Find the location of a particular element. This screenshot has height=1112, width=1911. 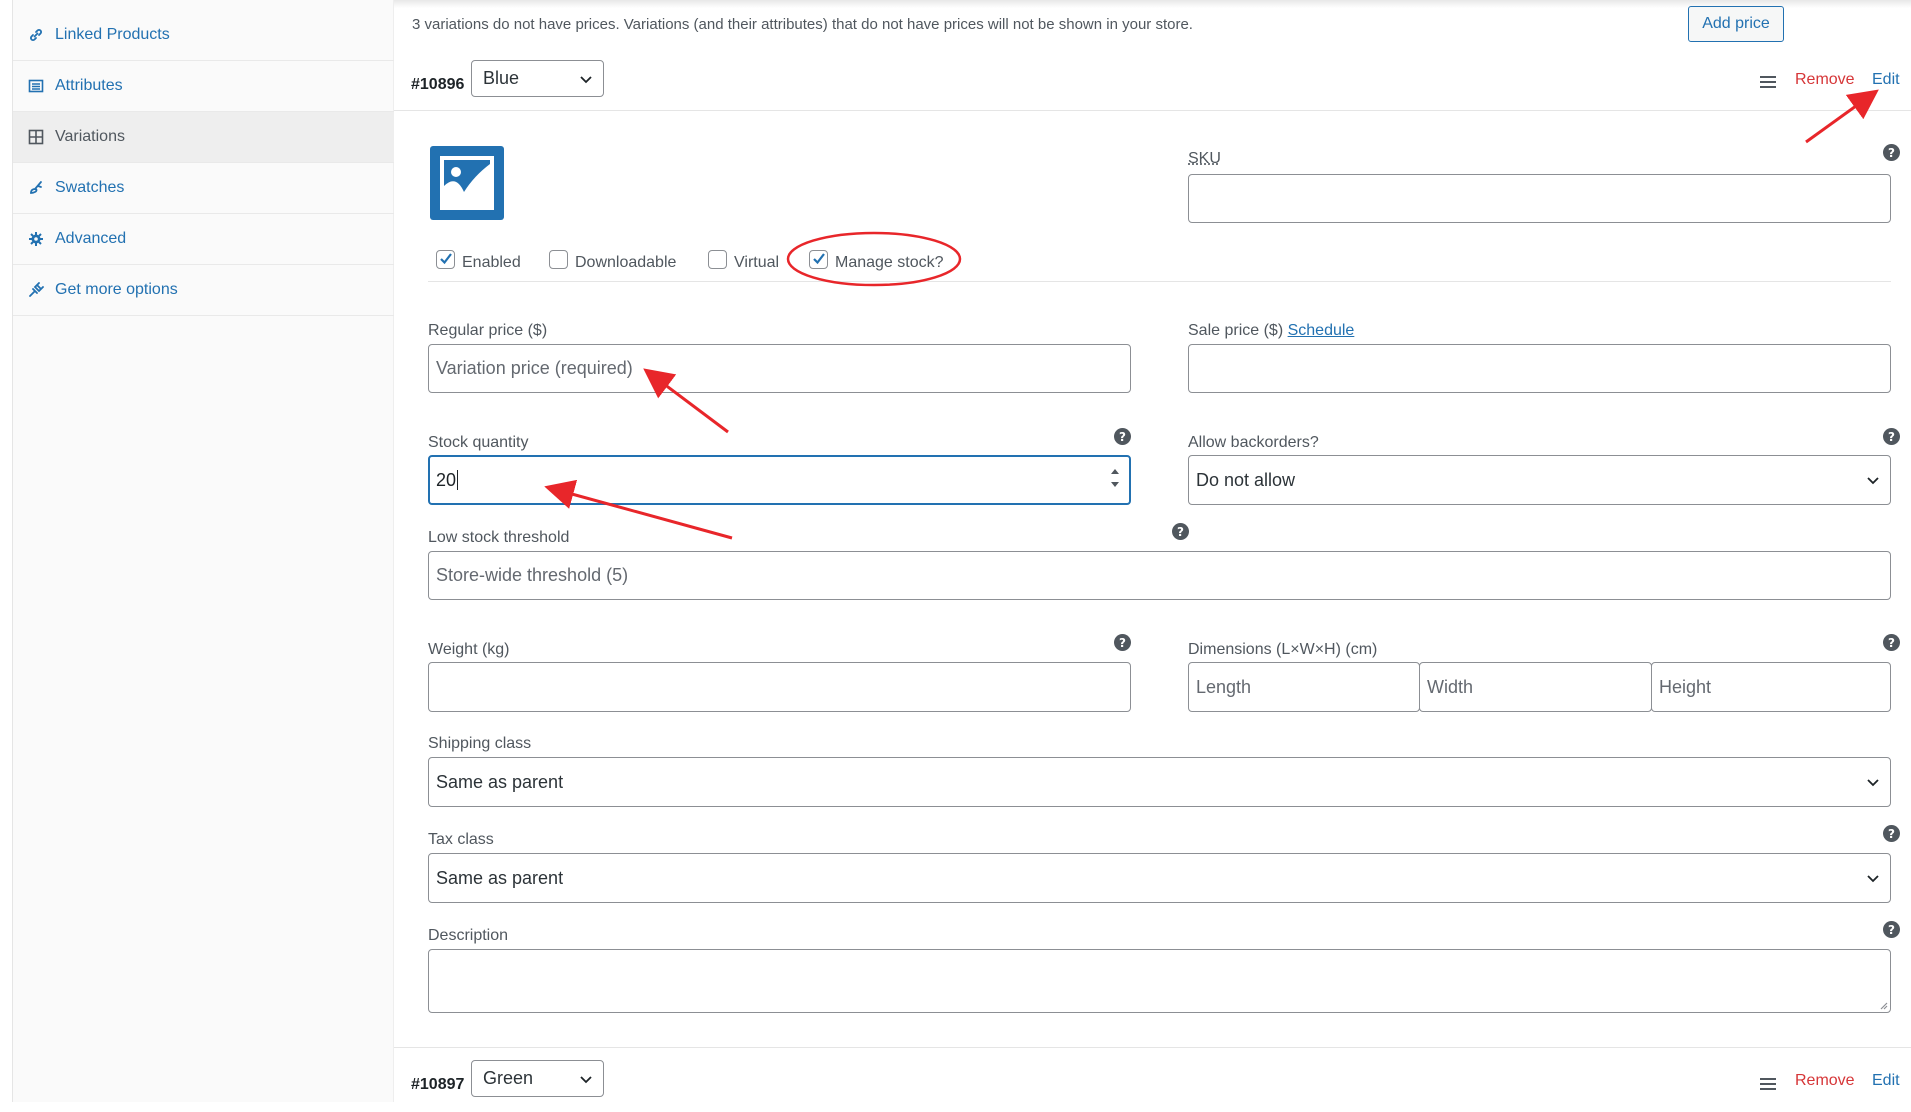

enabled-checkbox is located at coordinates (445, 259).